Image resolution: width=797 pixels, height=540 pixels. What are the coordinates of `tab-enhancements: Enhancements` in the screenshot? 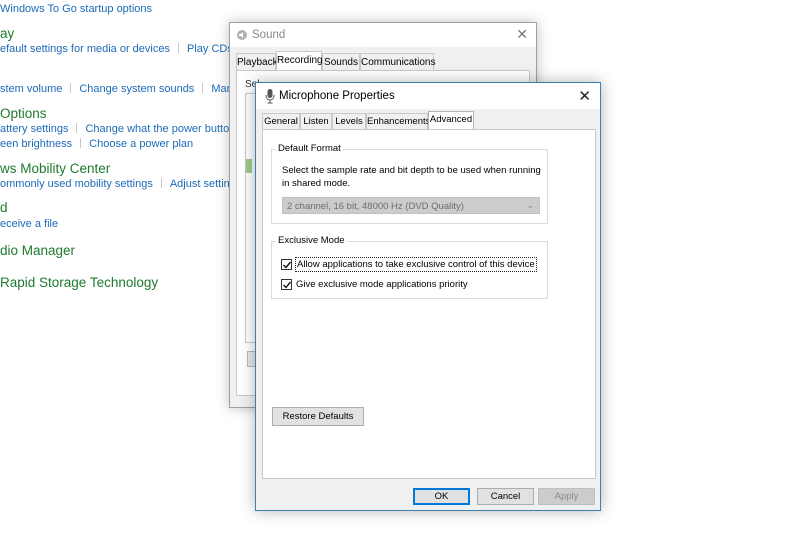 It's located at (398, 121).